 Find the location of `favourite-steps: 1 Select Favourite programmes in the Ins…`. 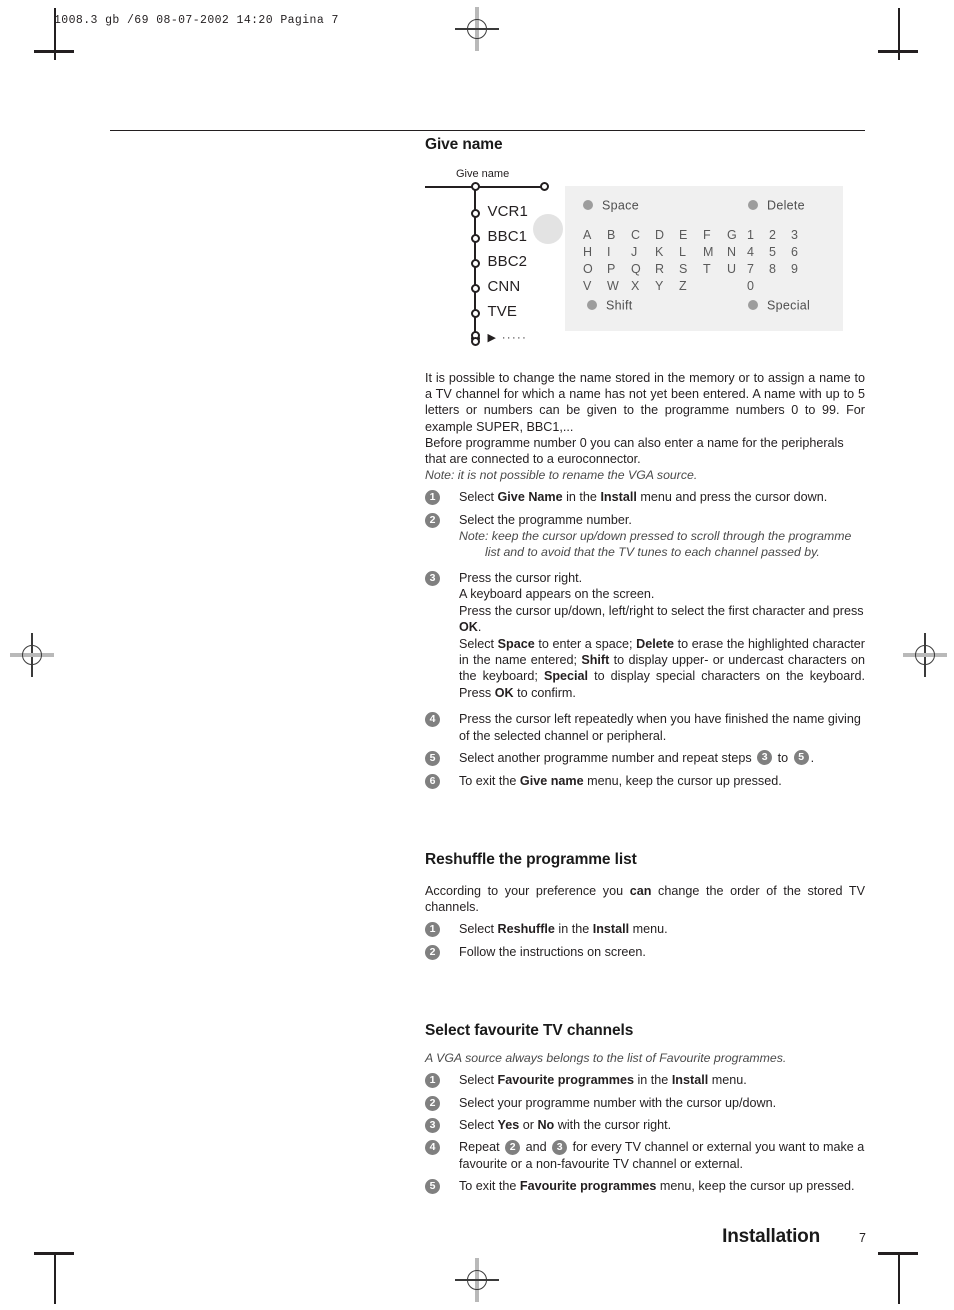

favourite-steps: 1 Select Favourite programmes in the Ins… is located at coordinates (645, 1133).